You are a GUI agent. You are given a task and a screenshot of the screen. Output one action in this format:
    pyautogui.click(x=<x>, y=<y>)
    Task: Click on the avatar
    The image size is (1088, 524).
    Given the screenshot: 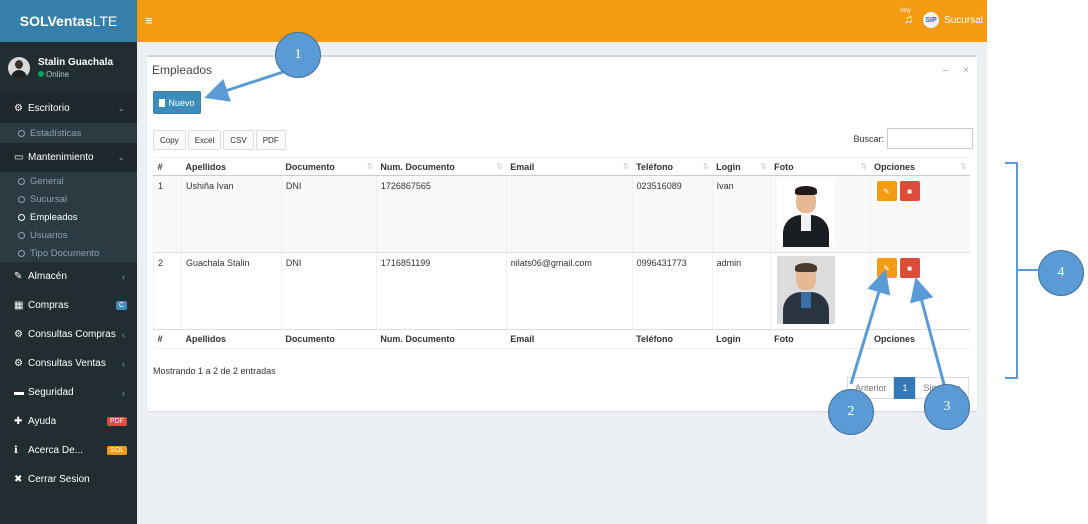 What is the action you would take?
    pyautogui.click(x=19, y=68)
    